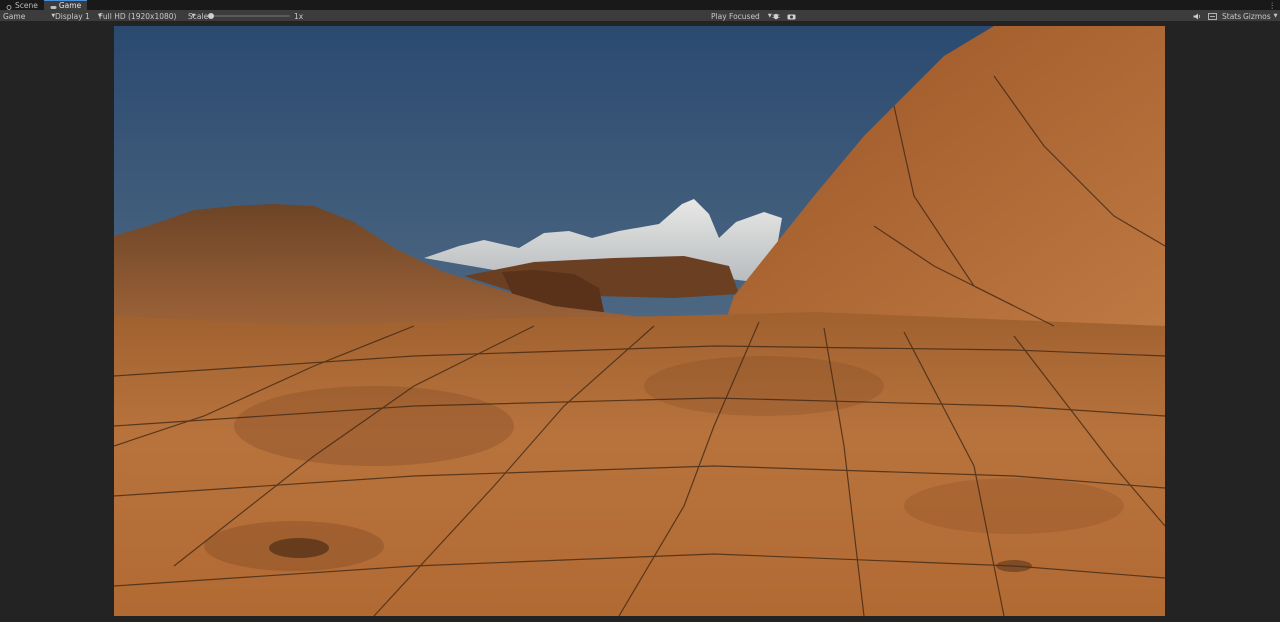 Image resolution: width=1280 pixels, height=622 pixels. What do you see at coordinates (1257, 16) in the screenshot?
I see `gizmos-label: Gizmos` at bounding box center [1257, 16].